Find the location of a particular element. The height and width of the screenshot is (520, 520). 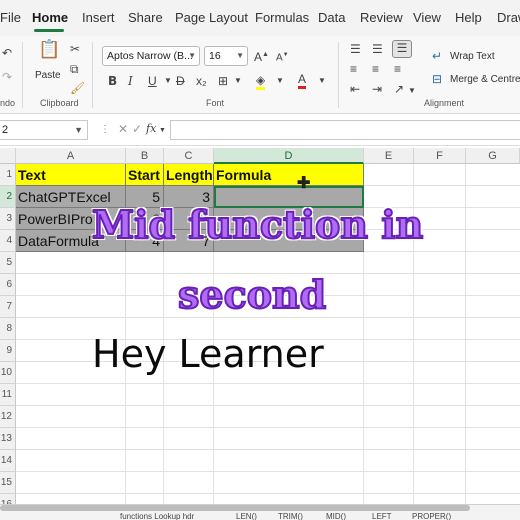

wrap-text-button: Wrap Text is located at coordinates (472, 56).